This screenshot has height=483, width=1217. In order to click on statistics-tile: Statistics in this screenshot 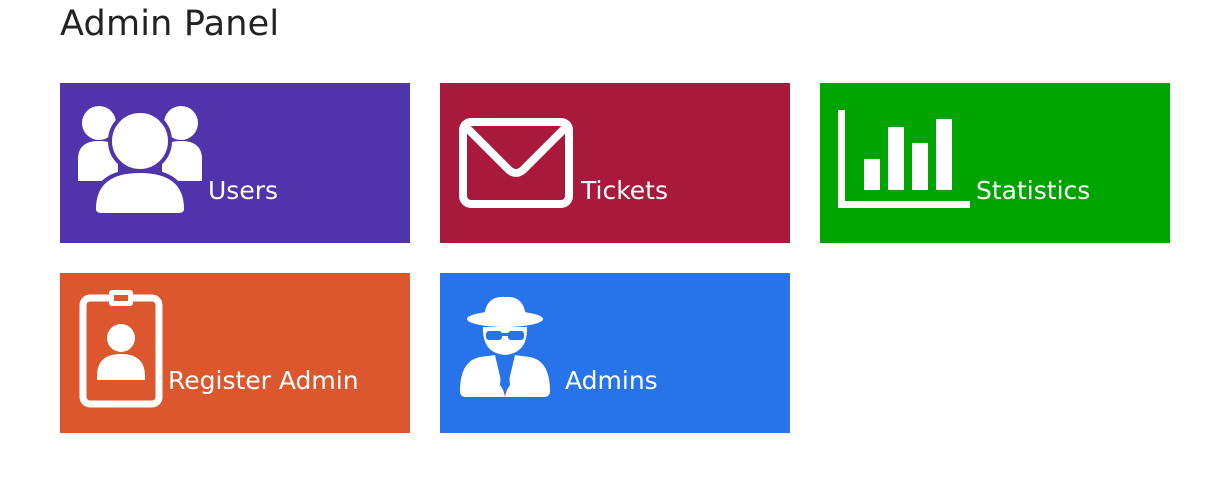, I will do `click(995, 163)`.